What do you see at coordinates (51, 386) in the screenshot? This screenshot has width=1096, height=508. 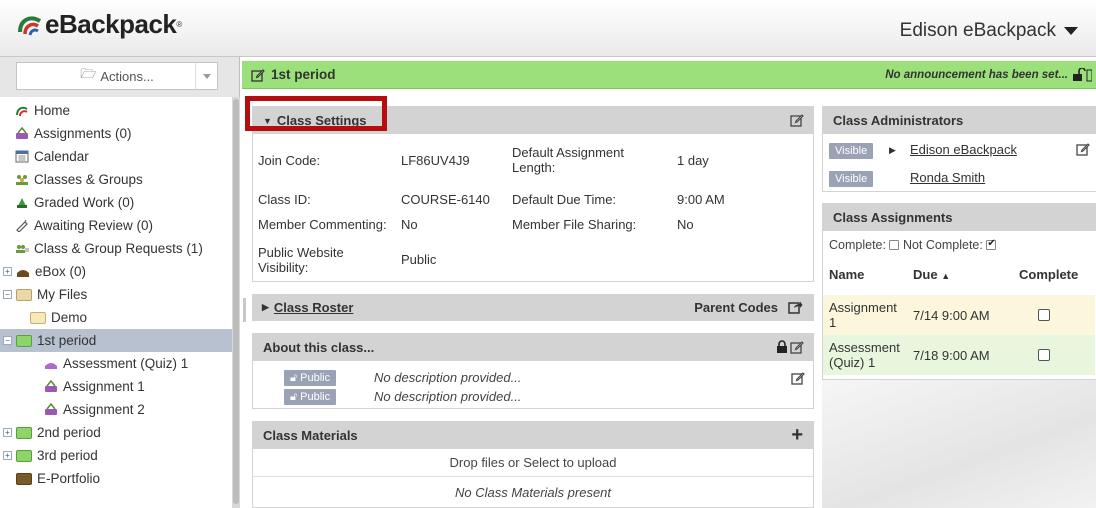 I see `assignment-icon` at bounding box center [51, 386].